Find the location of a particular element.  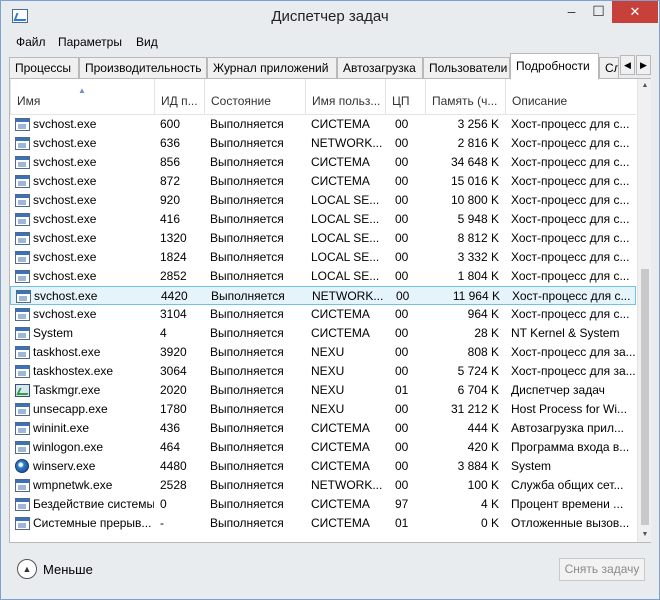

tab-app-history: Журнал приложений is located at coordinates (272, 68).